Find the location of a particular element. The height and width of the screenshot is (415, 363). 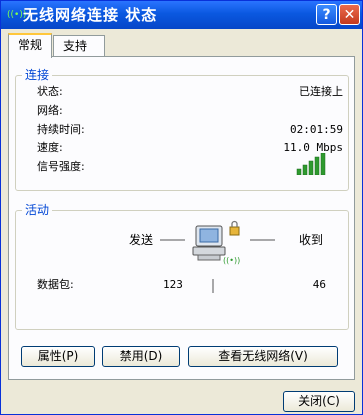

network-label: 网络: is located at coordinates (50, 110).